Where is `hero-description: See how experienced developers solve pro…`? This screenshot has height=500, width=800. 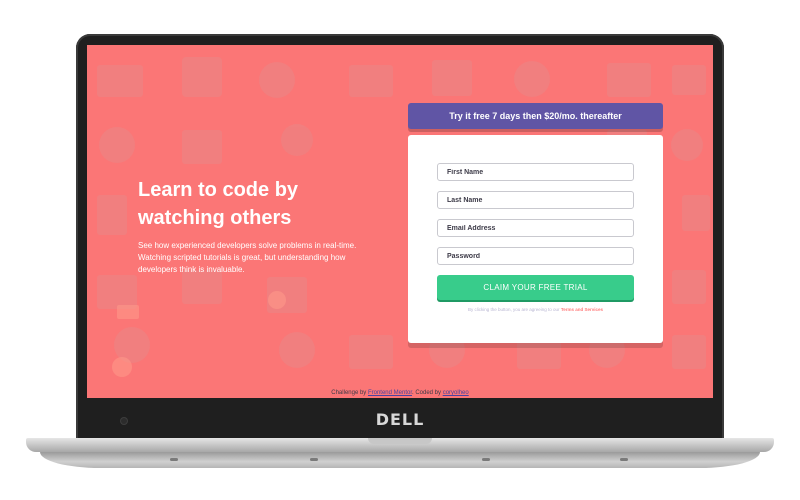
hero-description: See how experienced developers solve pro… is located at coordinates (247, 257).